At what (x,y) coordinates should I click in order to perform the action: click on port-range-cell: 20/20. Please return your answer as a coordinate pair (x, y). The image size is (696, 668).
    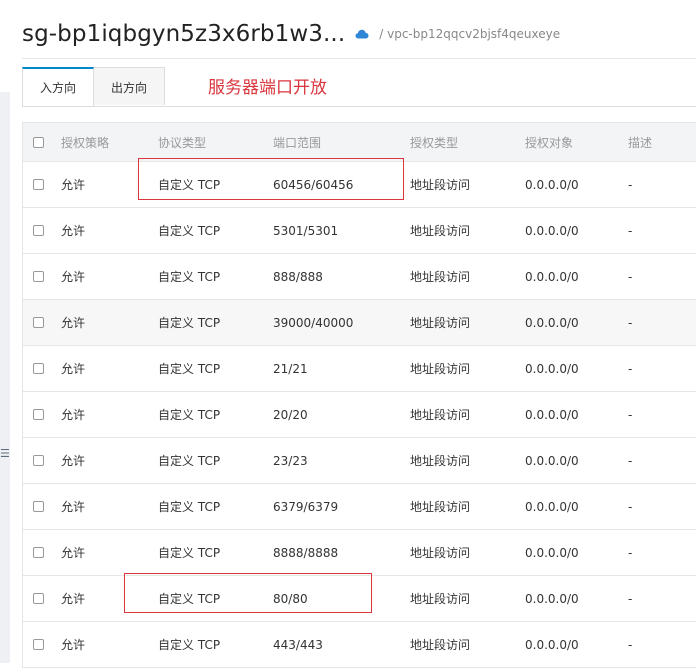
    Looking at the image, I should click on (290, 414).